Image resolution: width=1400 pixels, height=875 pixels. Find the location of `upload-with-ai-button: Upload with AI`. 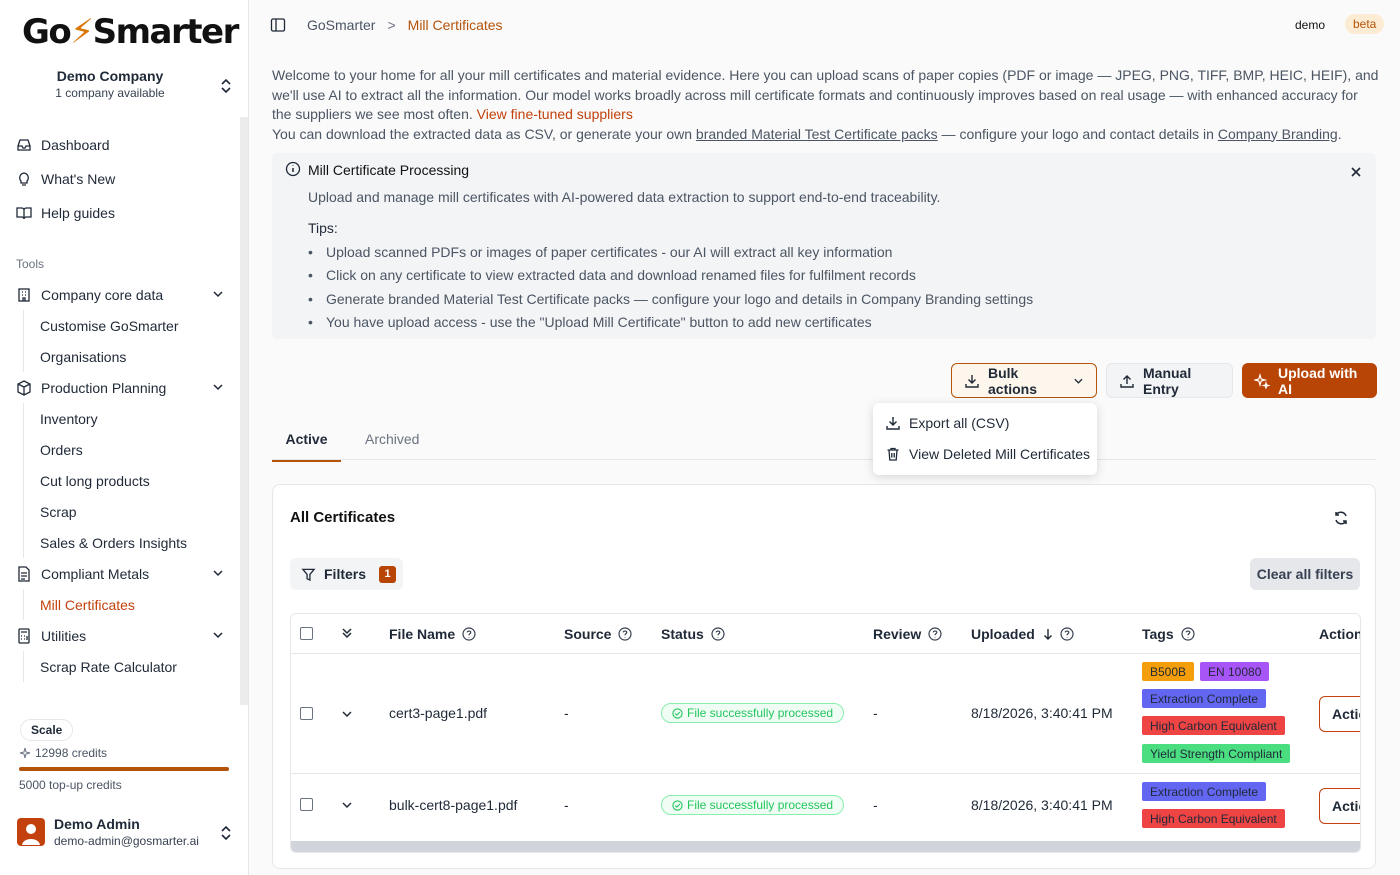

upload-with-ai-button: Upload with AI is located at coordinates (1309, 380).